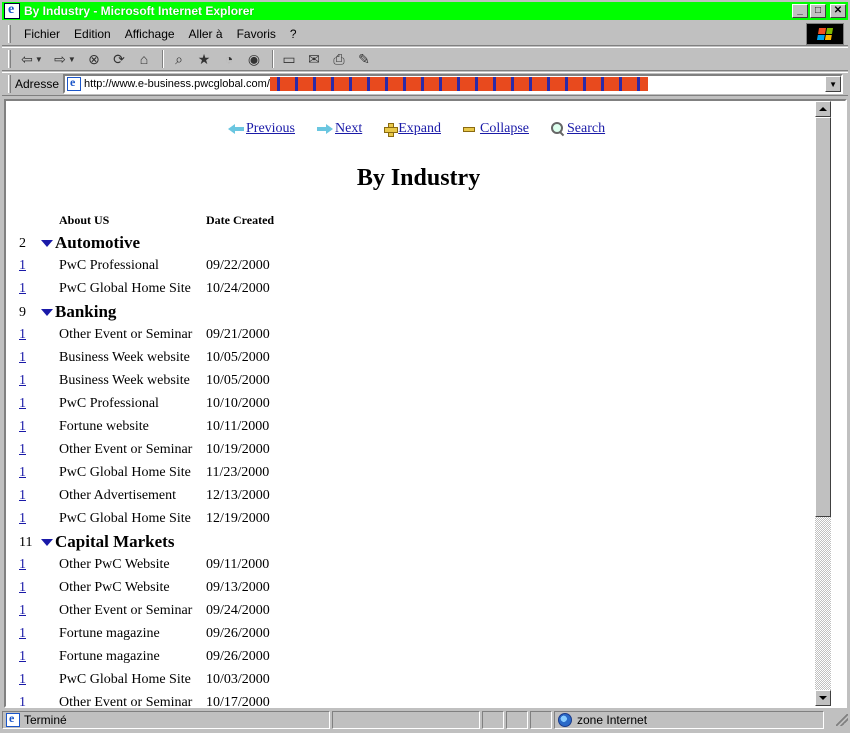 Image resolution: width=850 pixels, height=733 pixels. I want to click on next-label: Next, so click(349, 128).